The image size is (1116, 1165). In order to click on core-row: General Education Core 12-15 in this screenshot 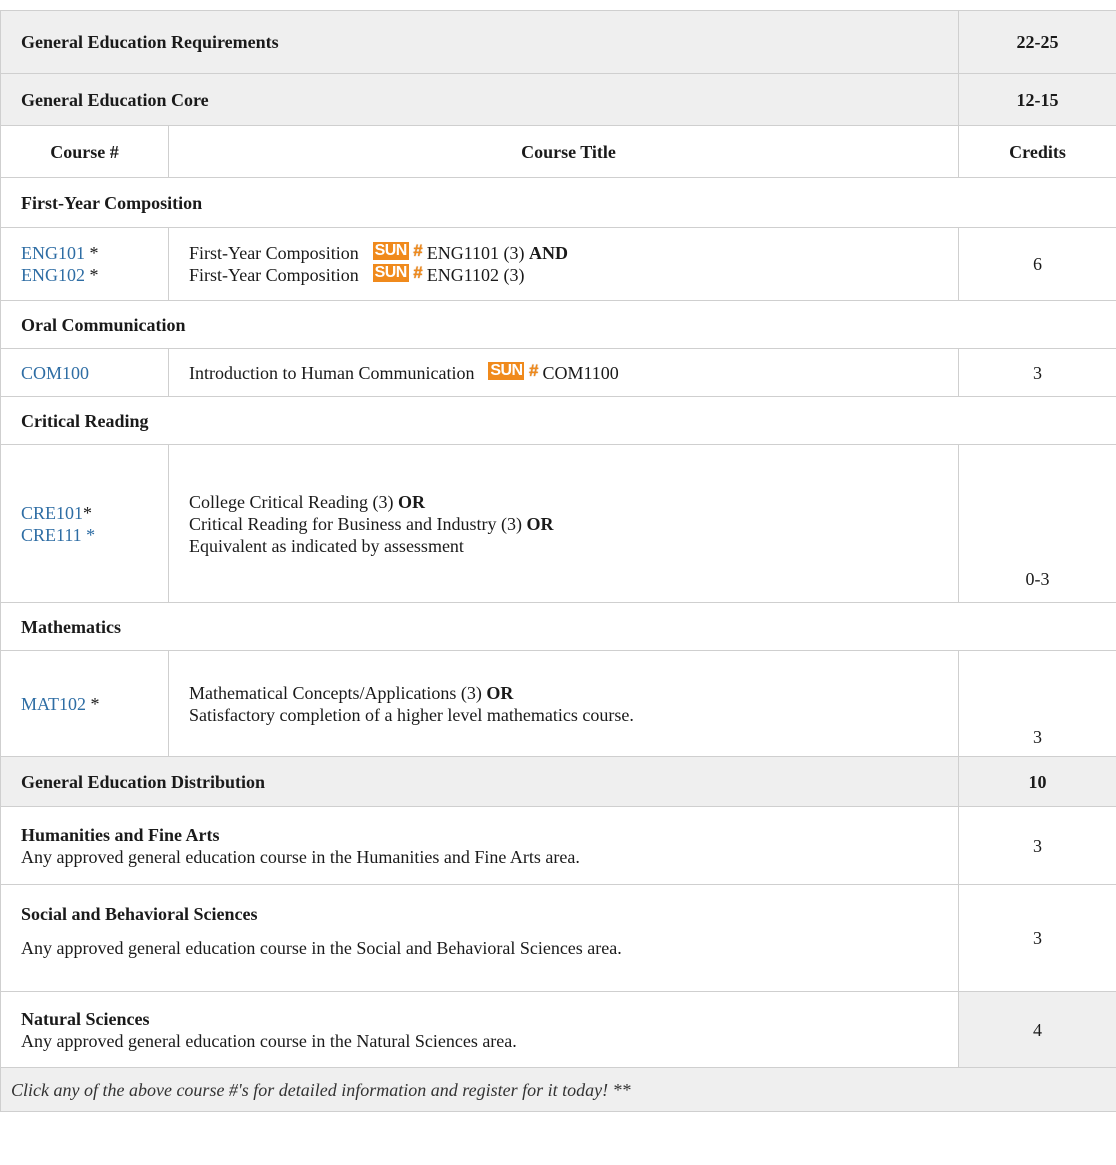, I will do `click(558, 100)`.